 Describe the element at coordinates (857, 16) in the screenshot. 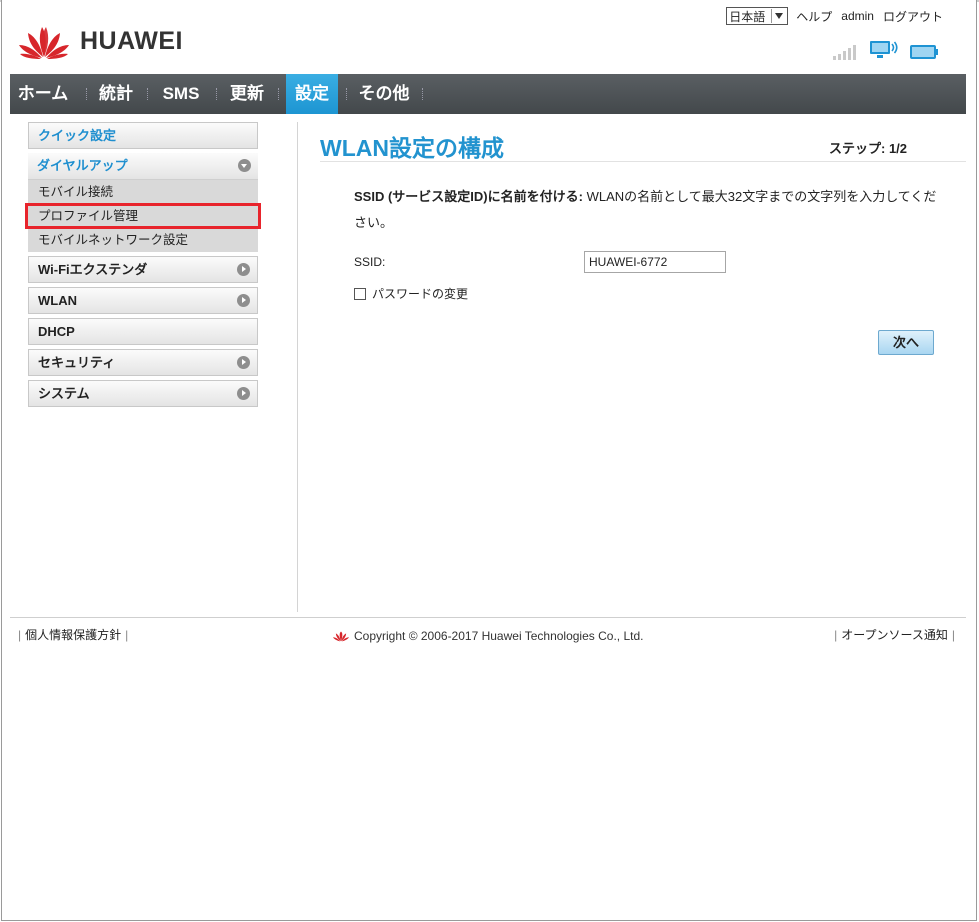

I see `username: admin` at that location.